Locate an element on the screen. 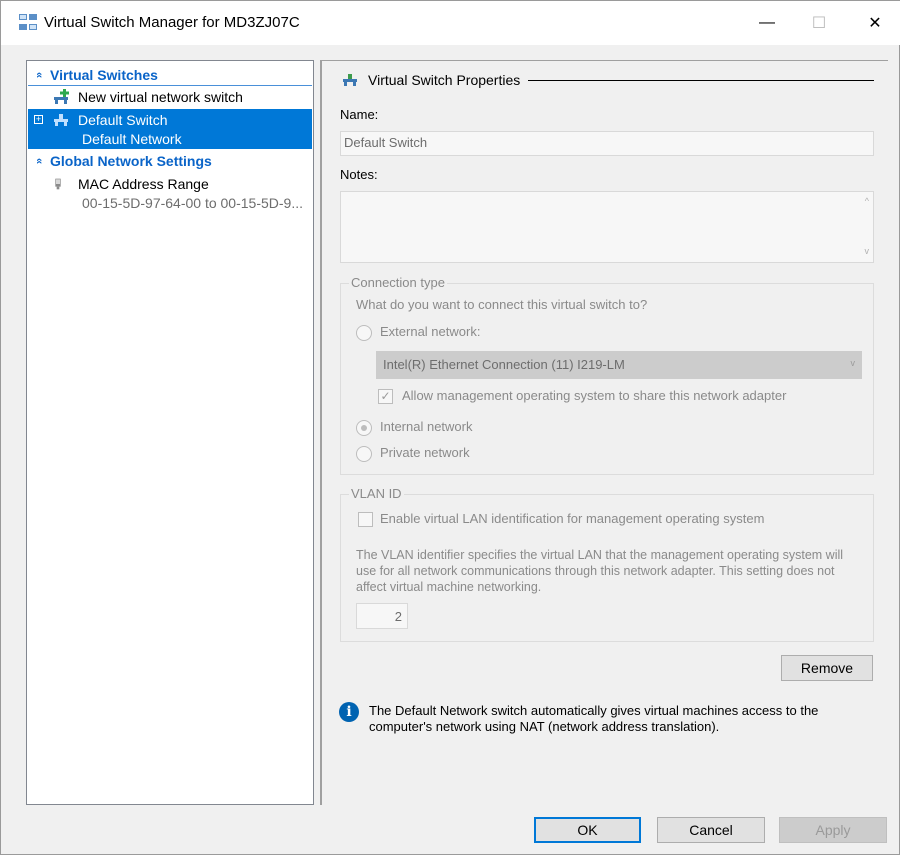 The height and width of the screenshot is (855, 900). tree-item-new-switch: New virtual network switch is located at coordinates (170, 97).